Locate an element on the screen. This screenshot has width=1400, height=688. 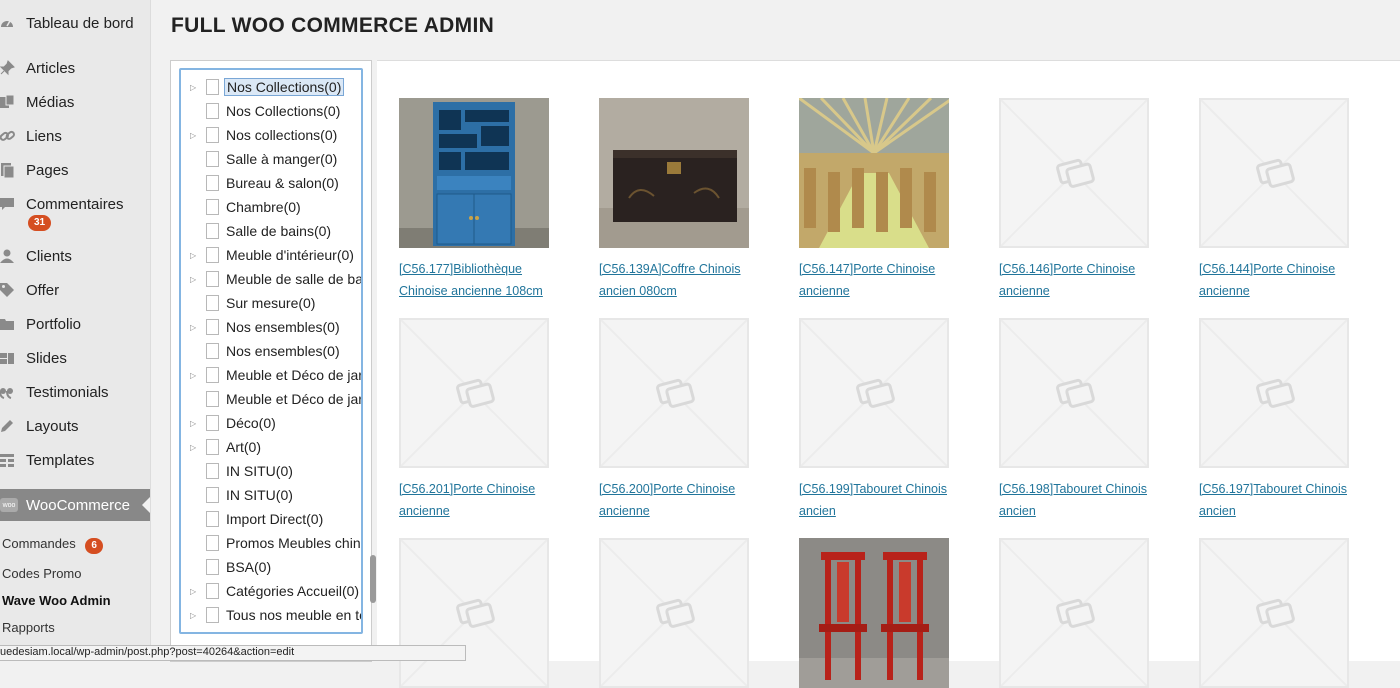
product-title-line2: Chinoise ancienne 108cm is located at coordinates (471, 291).